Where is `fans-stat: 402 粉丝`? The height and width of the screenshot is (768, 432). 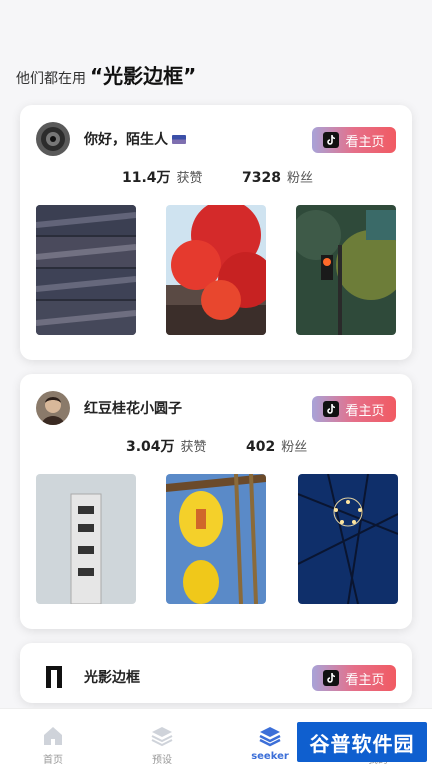
fans-stat: 402 粉丝 is located at coordinates (276, 445).